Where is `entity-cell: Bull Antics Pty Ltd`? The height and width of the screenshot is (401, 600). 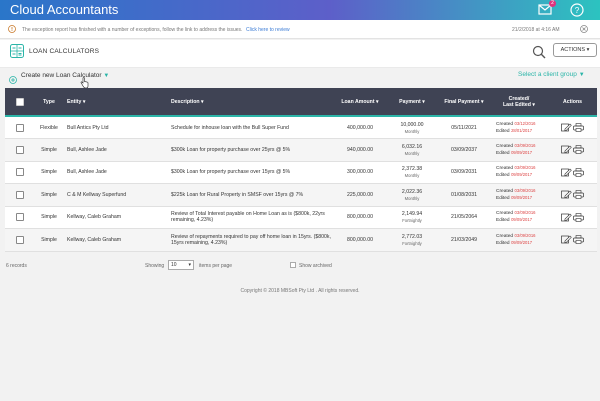
entity-cell: Bull Antics Pty Ltd is located at coordinates (88, 127).